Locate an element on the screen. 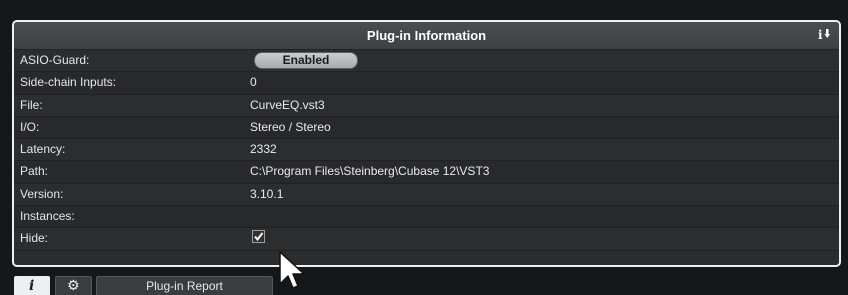 The height and width of the screenshot is (295, 848). gear-icon: ⚙ is located at coordinates (73, 285).